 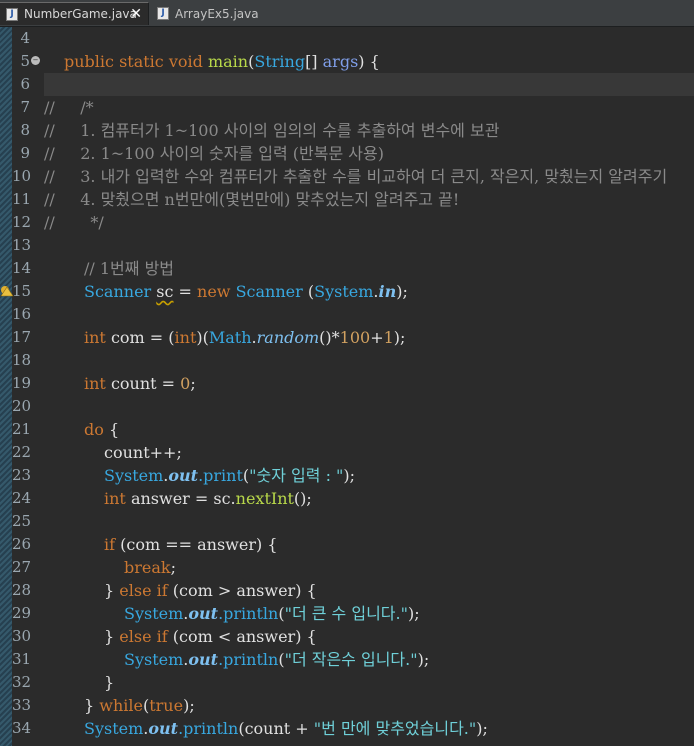 What do you see at coordinates (101, 429) in the screenshot?
I see `code-line-21: do {` at bounding box center [101, 429].